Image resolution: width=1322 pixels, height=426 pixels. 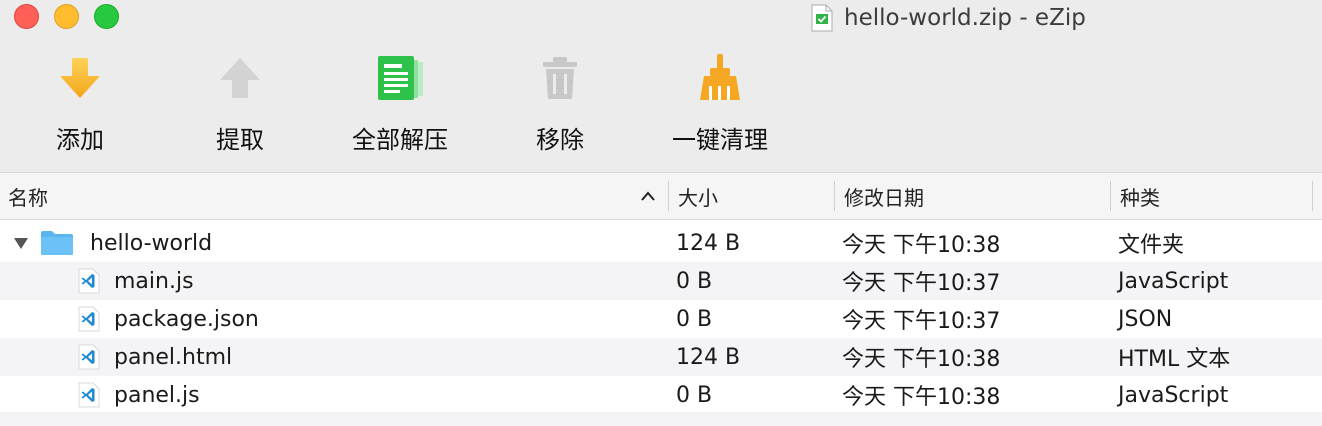 I want to click on add-label: 添加, so click(x=80, y=140).